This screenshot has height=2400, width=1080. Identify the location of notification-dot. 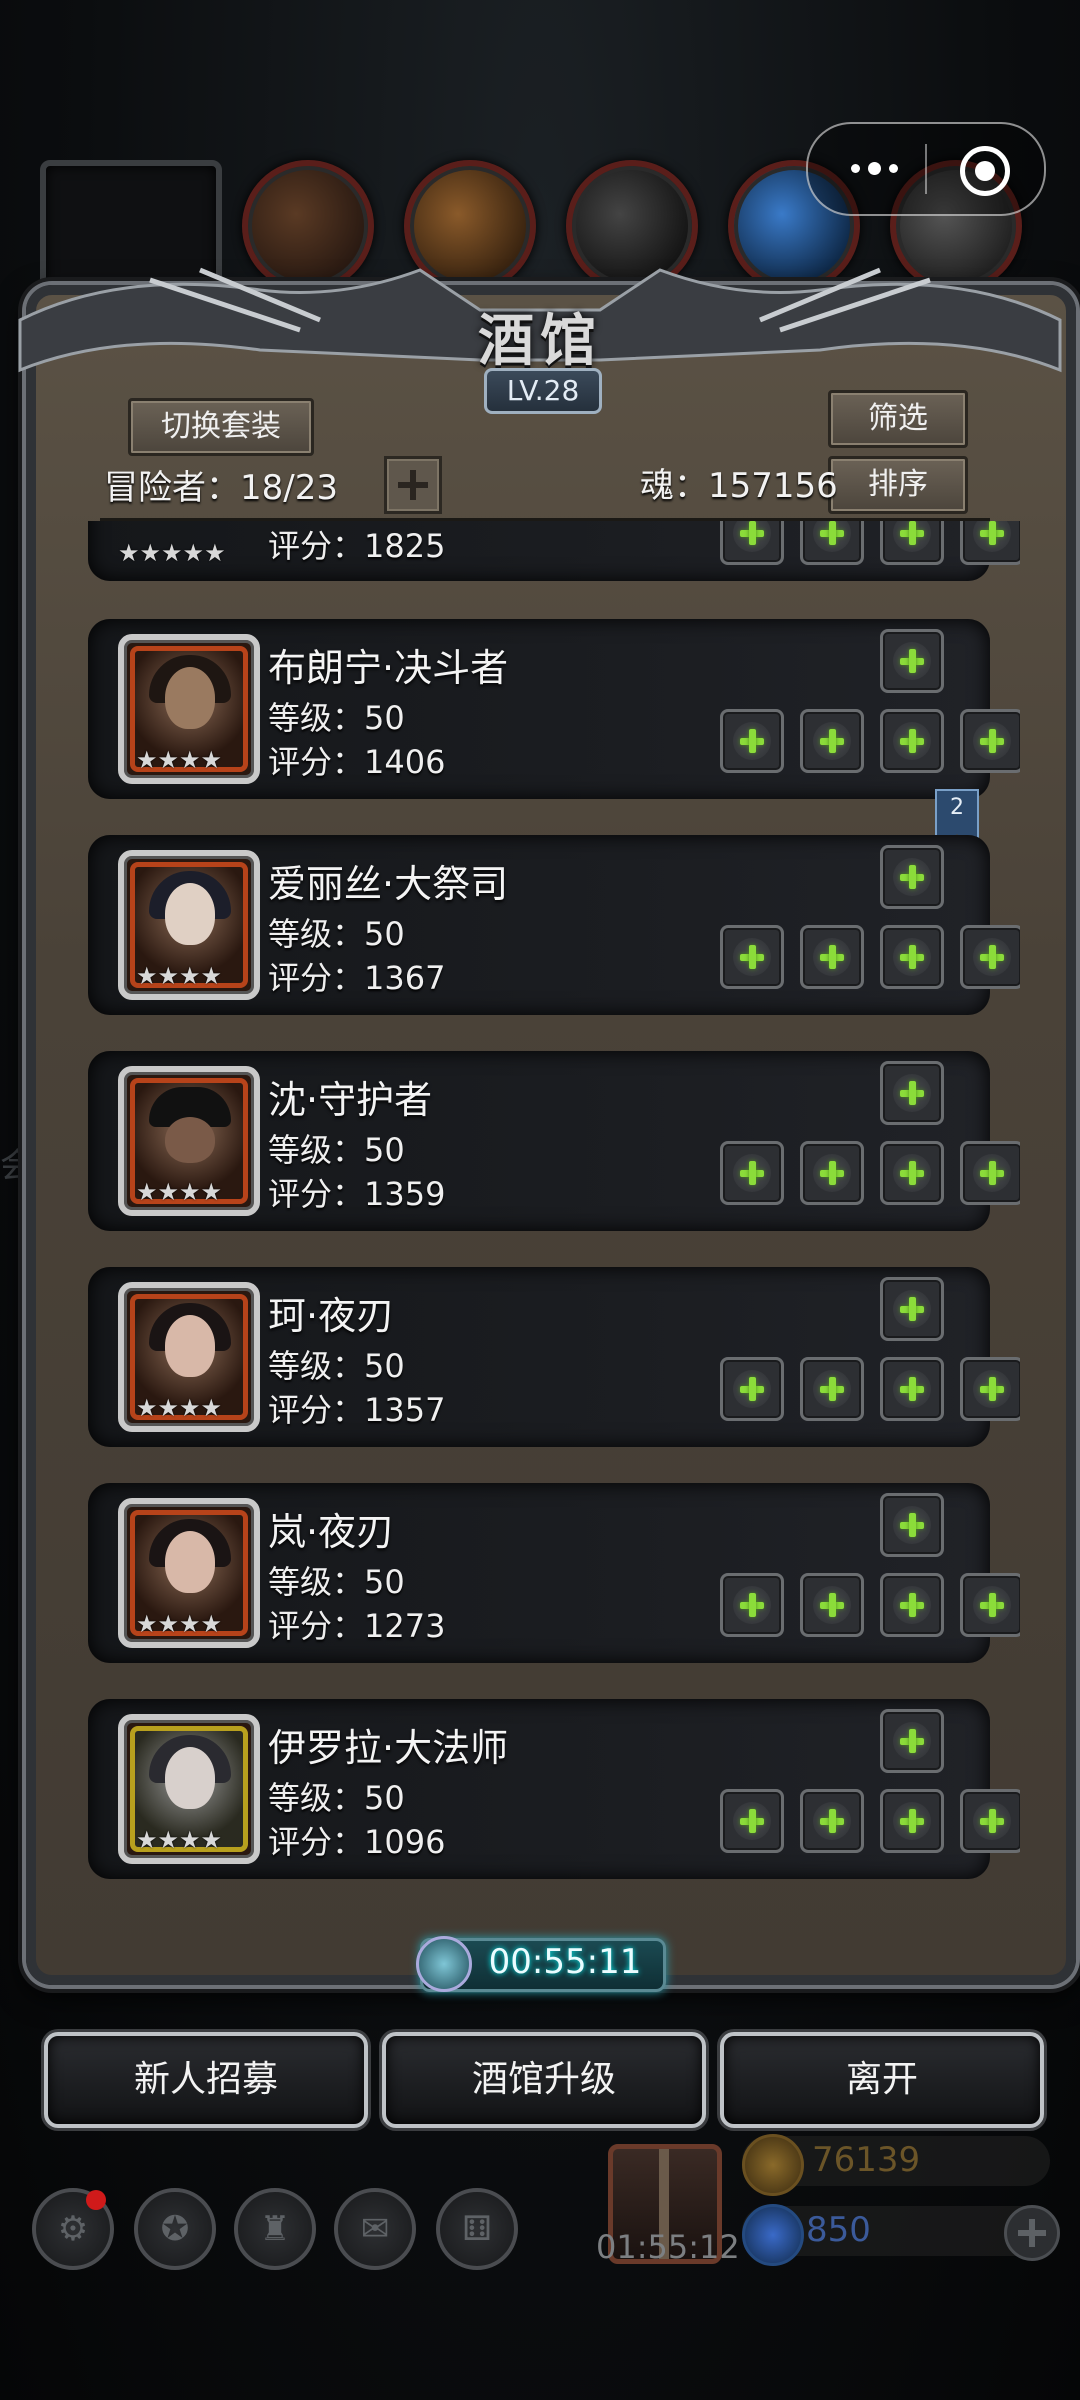
(96, 2200).